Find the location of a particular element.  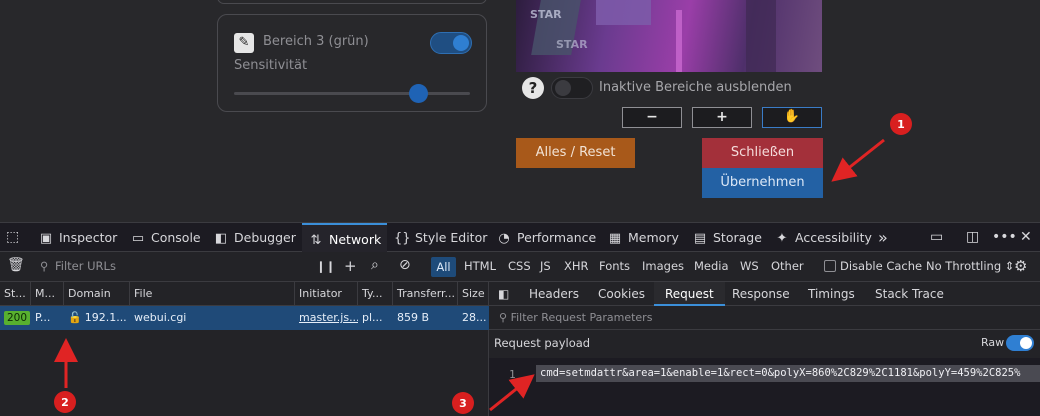

trash-icon: 🗑 is located at coordinates (16, 265).